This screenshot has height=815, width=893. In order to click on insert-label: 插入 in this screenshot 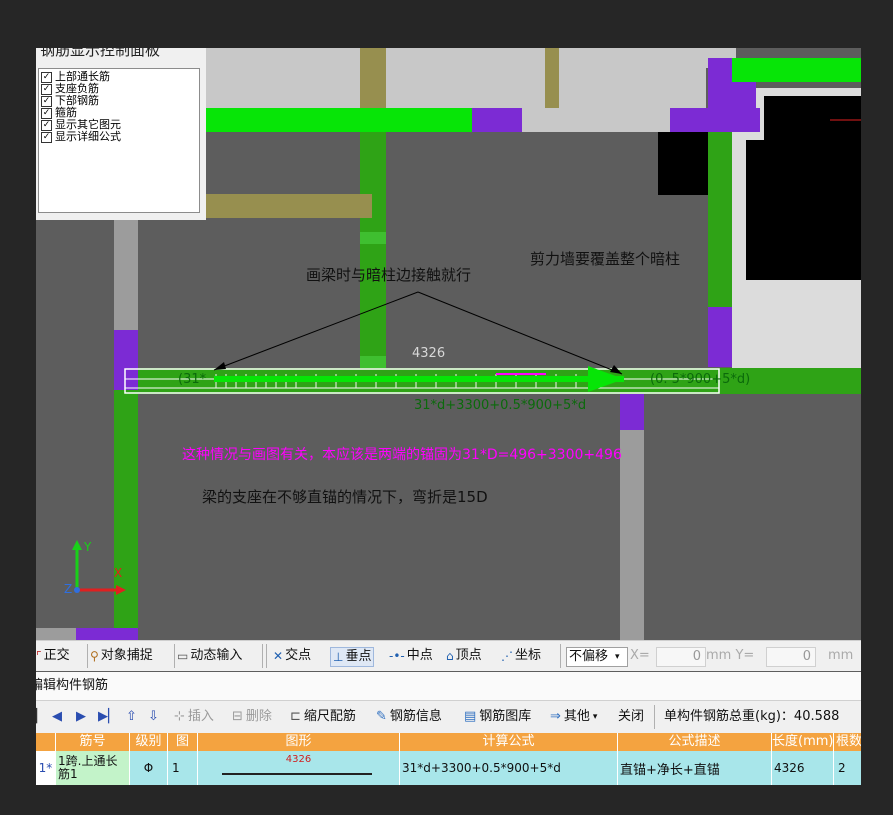, I will do `click(200, 716)`.